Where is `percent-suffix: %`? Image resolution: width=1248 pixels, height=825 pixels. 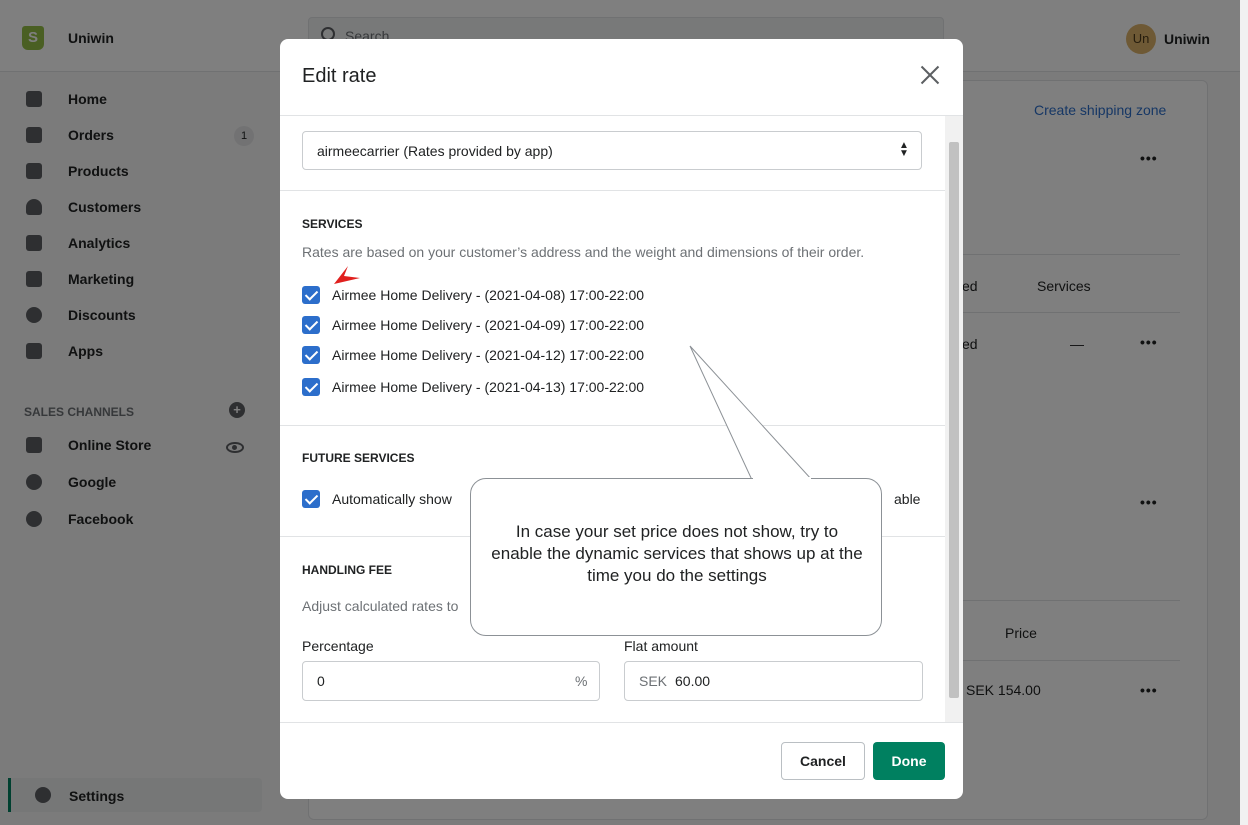
percent-suffix: % is located at coordinates (581, 681).